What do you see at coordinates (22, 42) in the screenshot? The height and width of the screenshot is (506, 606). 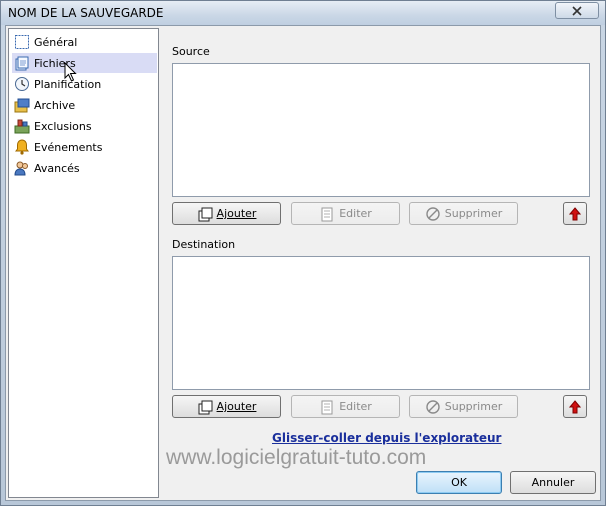 I see `general-icon` at bounding box center [22, 42].